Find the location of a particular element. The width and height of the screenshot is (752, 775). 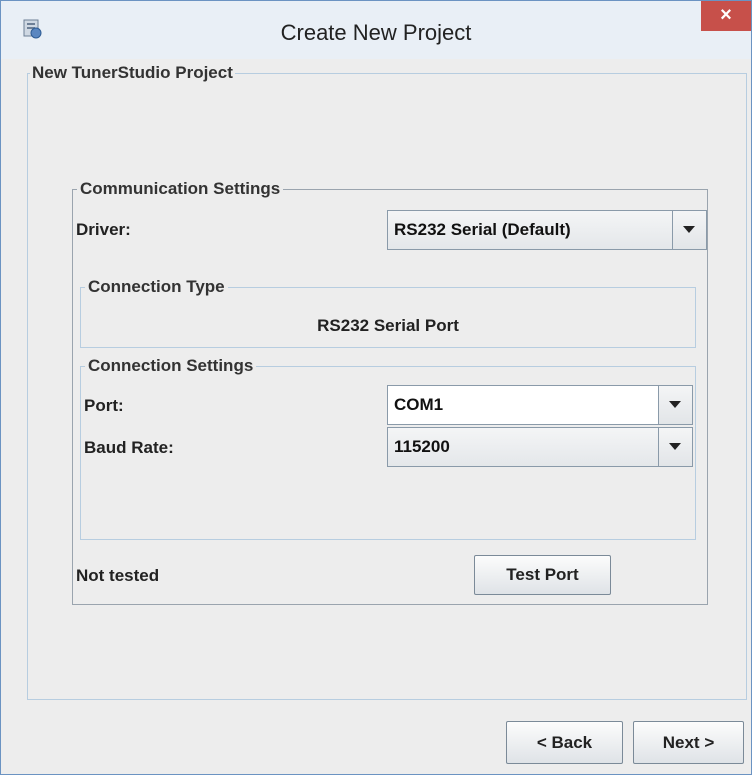

project-group-legend: New TunerStudio Project is located at coordinates (132, 72).